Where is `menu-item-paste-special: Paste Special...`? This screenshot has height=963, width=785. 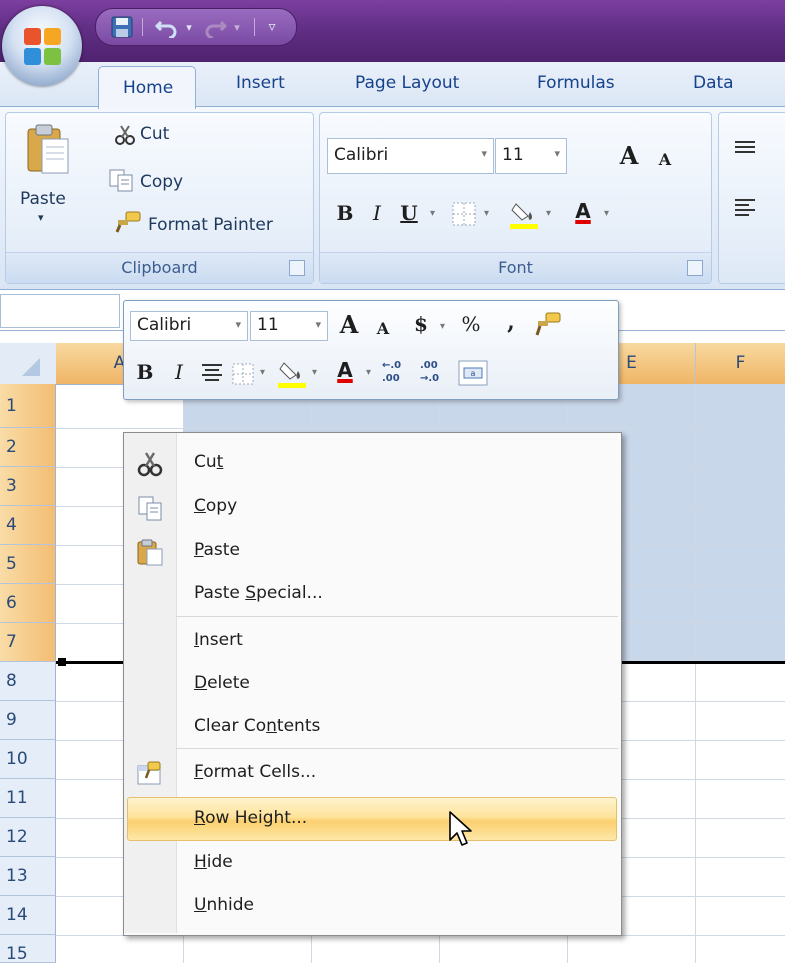 menu-item-paste-special: Paste Special... is located at coordinates (371, 595).